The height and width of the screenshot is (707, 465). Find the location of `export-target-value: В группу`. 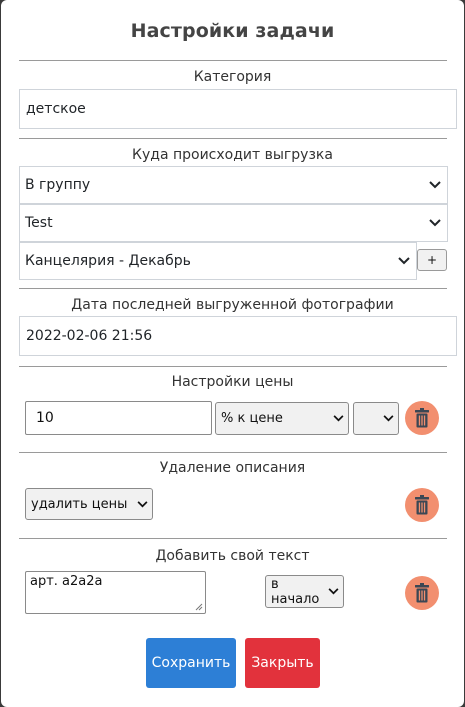

export-target-value: В группу is located at coordinates (58, 185).